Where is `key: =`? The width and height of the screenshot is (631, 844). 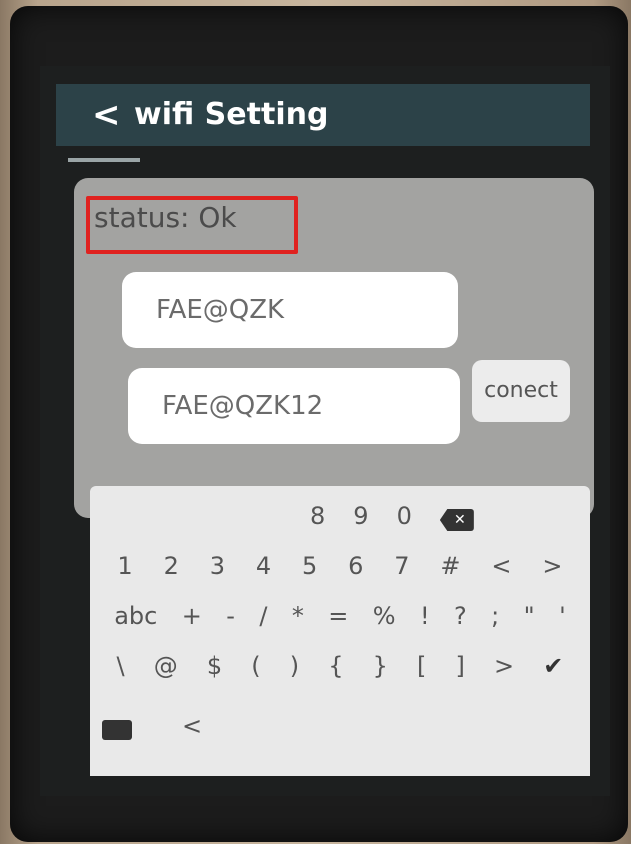 key: = is located at coordinates (338, 616).